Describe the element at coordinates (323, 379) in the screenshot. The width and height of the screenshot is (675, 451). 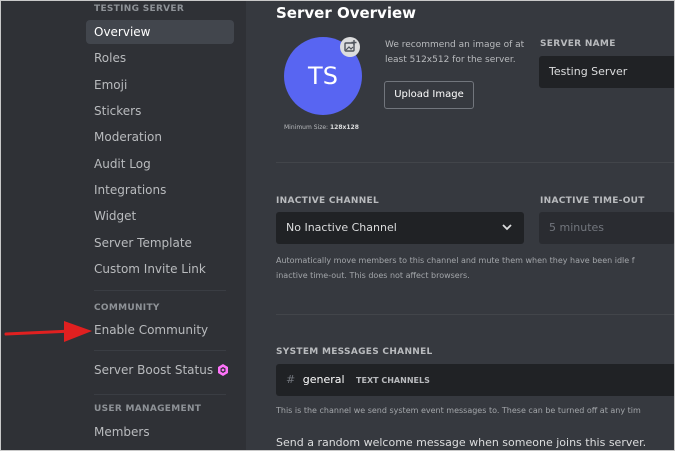
I see `system-channel-name: general` at that location.